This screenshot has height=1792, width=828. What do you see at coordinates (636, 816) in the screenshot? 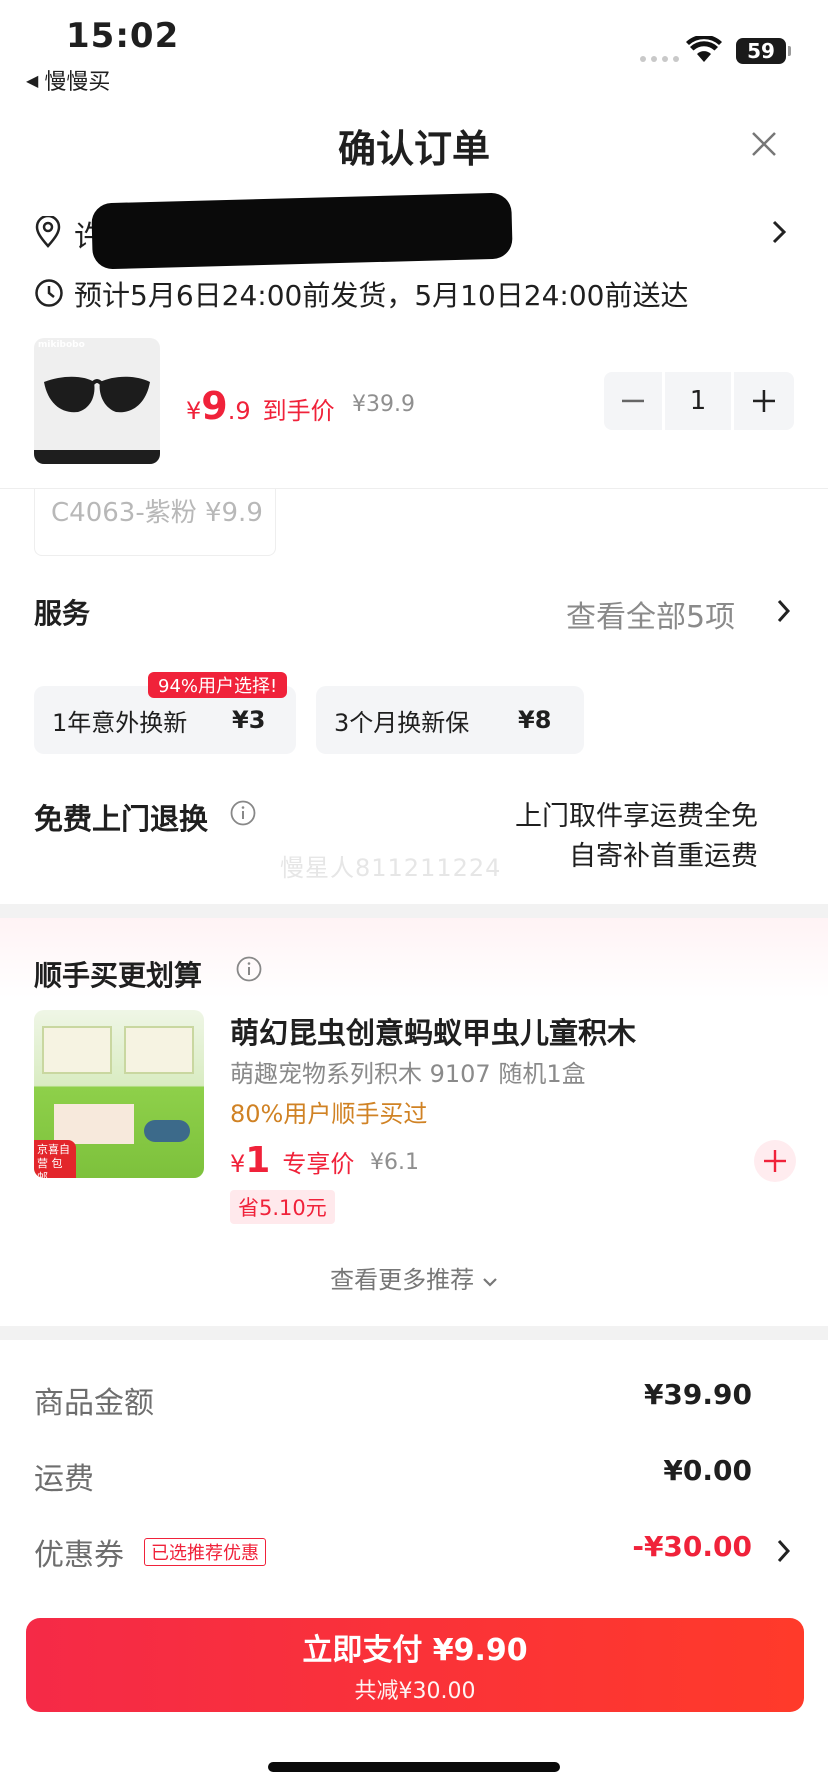
I see `return-info-line: 上门取件享运费全免` at bounding box center [636, 816].